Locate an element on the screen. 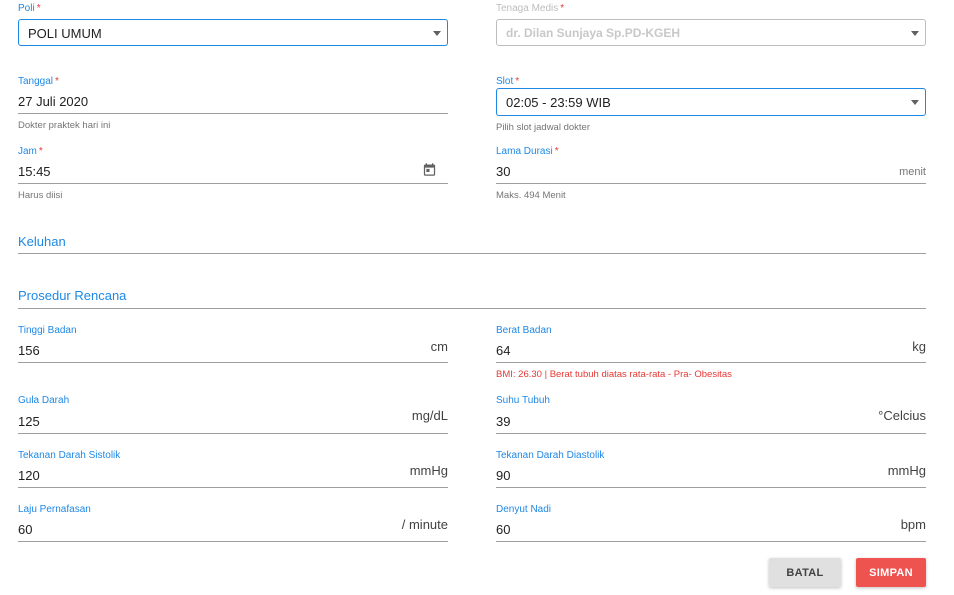  suhu-tubuh-label: Suhu Tubuh is located at coordinates (523, 400).